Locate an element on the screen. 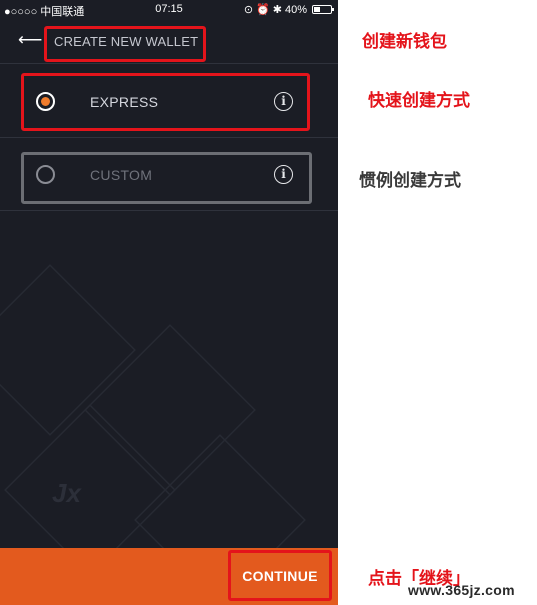 The width and height of the screenshot is (537, 605). annotation-express: 快速创建方式 is located at coordinates (419, 101).